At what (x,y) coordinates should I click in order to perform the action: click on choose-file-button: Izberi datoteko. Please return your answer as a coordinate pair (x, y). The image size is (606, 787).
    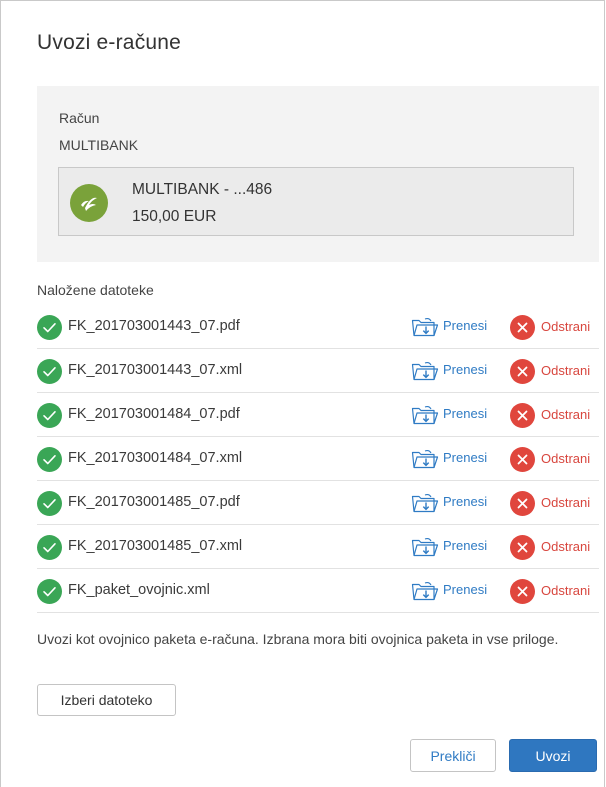
    Looking at the image, I should click on (106, 700).